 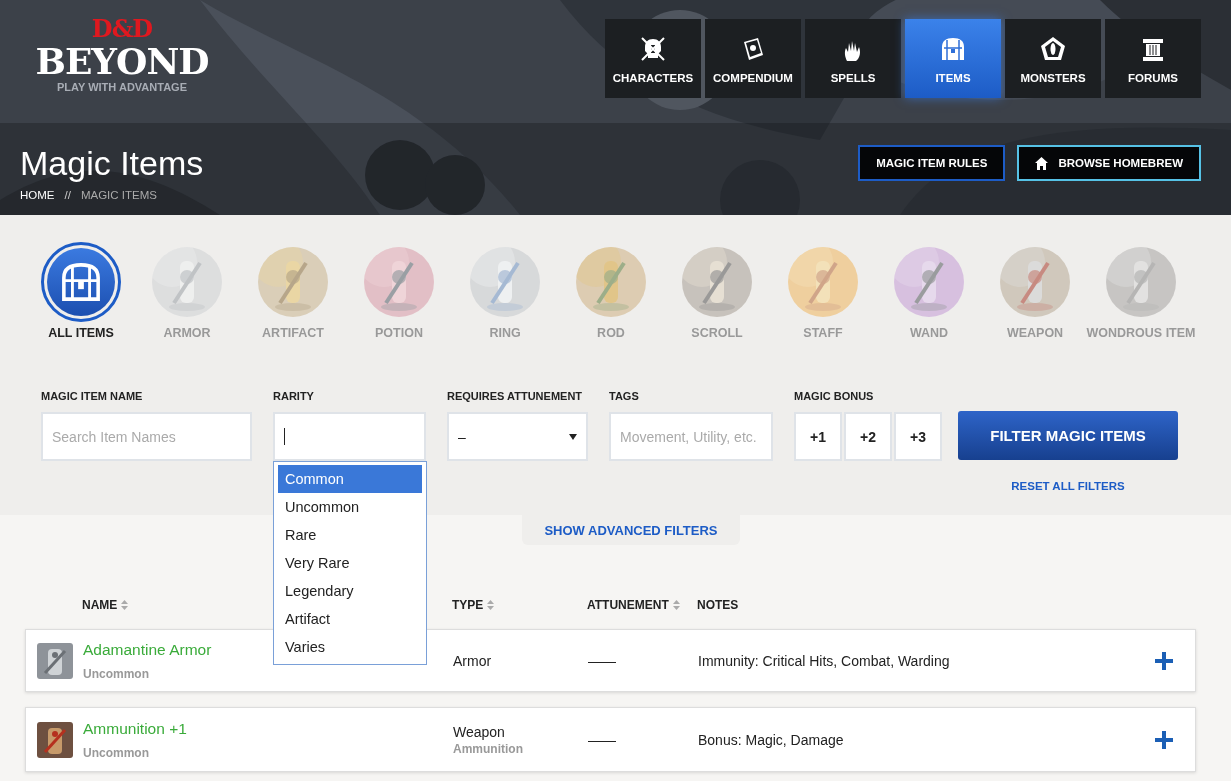 What do you see at coordinates (350, 535) in the screenshot?
I see `dropdown-option: Rare` at bounding box center [350, 535].